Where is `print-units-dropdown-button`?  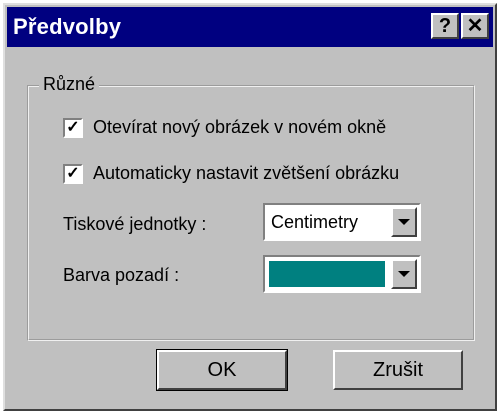 print-units-dropdown-button is located at coordinates (404, 222).